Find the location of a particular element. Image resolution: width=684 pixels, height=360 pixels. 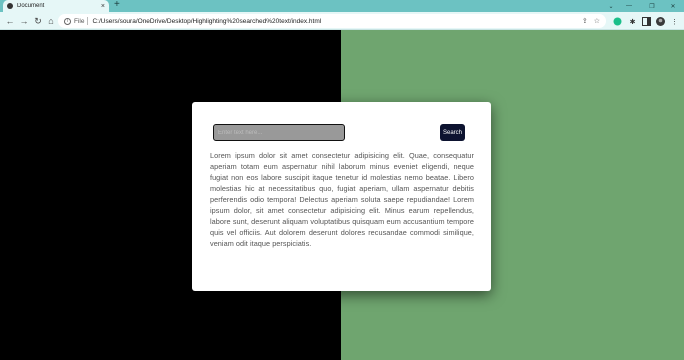

minimize-icon: — is located at coordinates (629, 6).